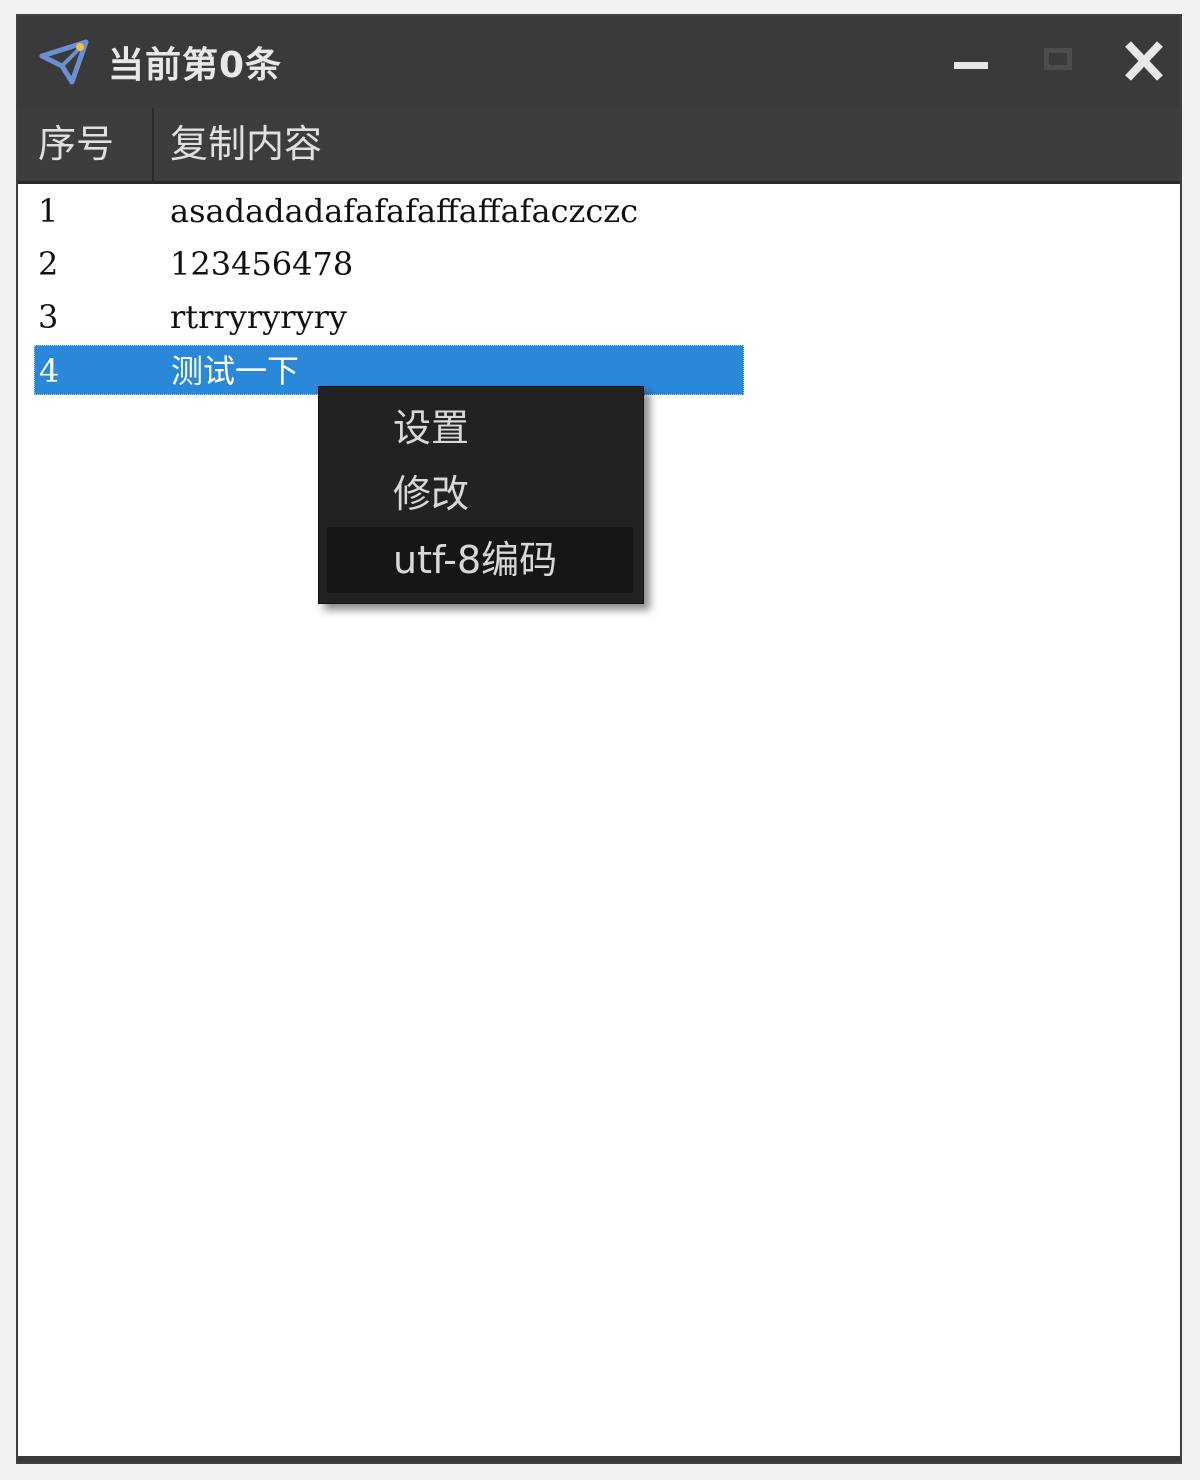  I want to click on close-button, so click(1144, 62).